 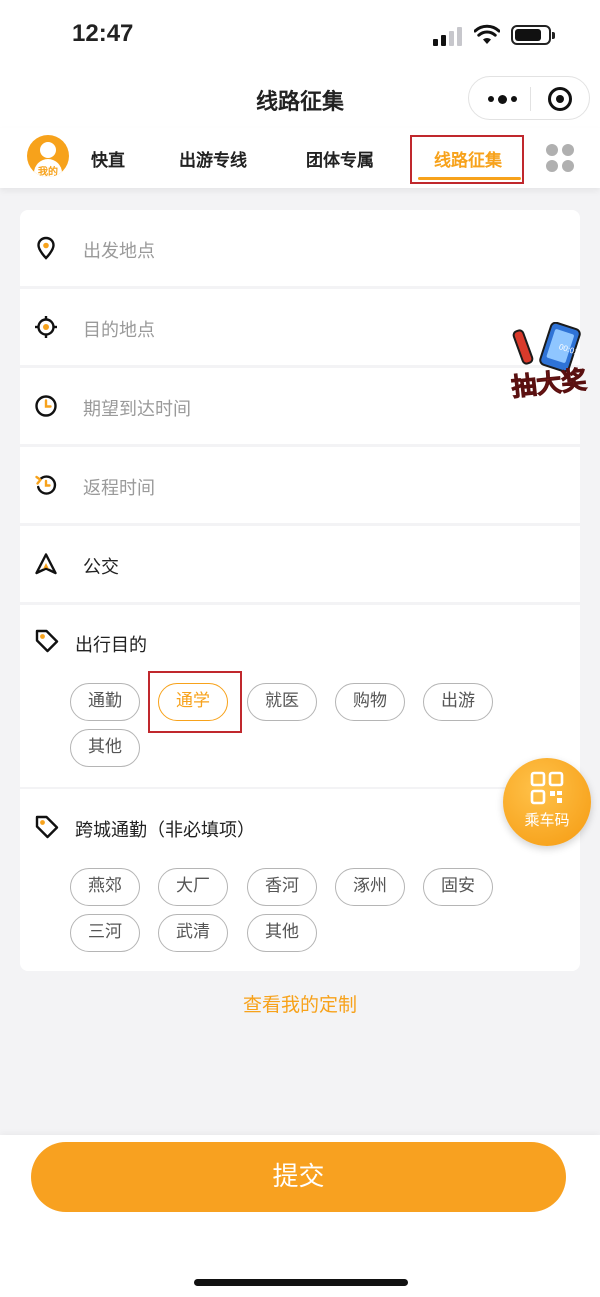 What do you see at coordinates (300, 248) in the screenshot?
I see `departure-field: 出发地点` at bounding box center [300, 248].